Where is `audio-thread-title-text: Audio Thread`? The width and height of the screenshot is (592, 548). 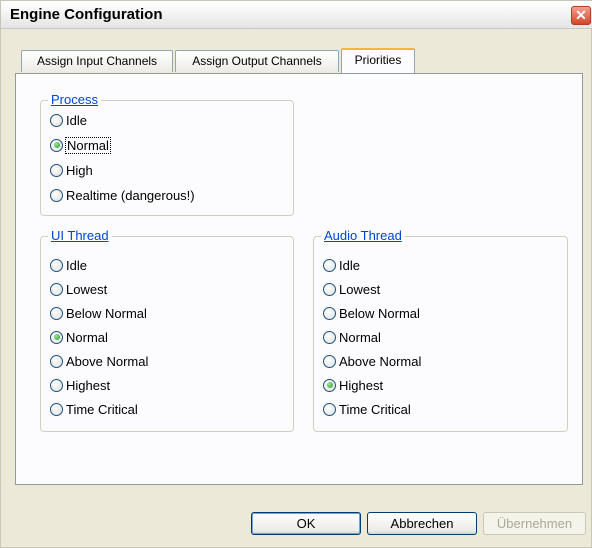 audio-thread-title-text: Audio Thread is located at coordinates (363, 235).